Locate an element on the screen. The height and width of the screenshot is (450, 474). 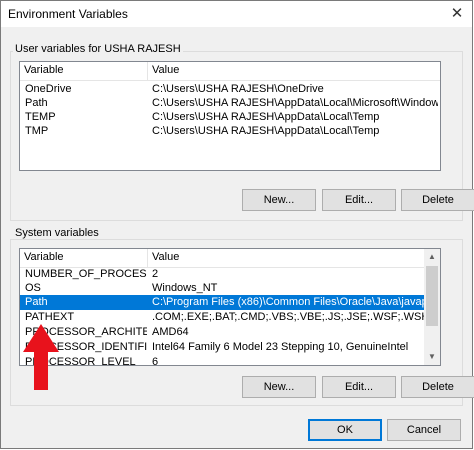
user-delete-button: Delete is located at coordinates (437, 200).